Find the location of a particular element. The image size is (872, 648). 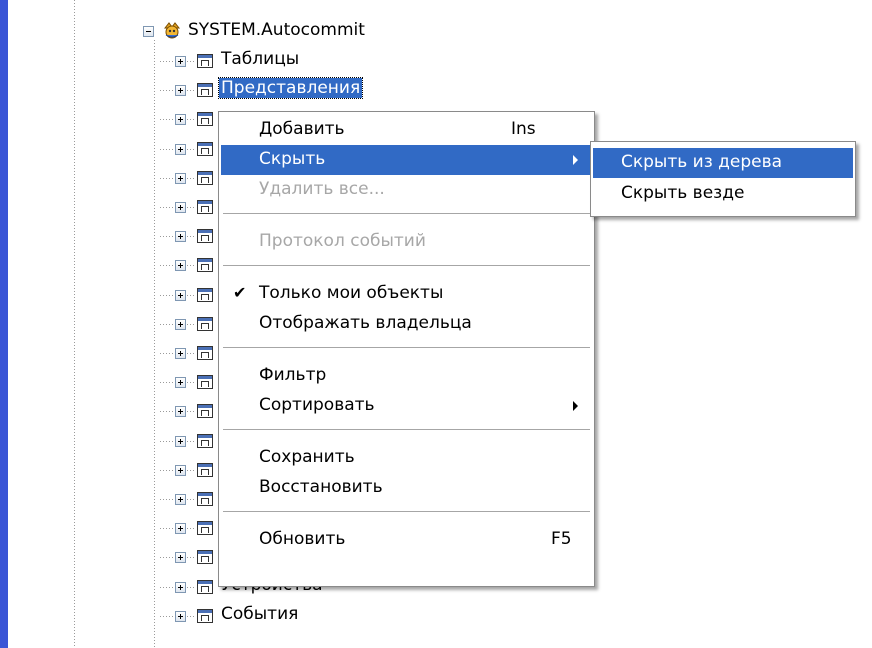

menu-item: Отображать владельца is located at coordinates (406, 324).